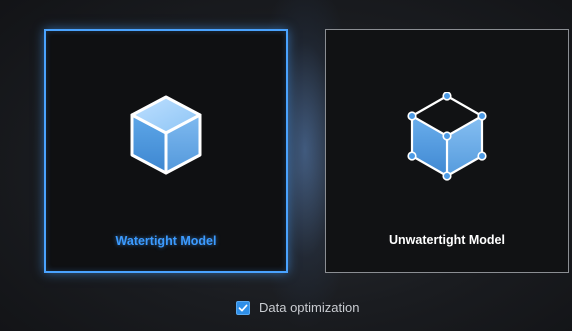 Image resolution: width=572 pixels, height=331 pixels. I want to click on watertight-model-label: Watertight Model, so click(166, 241).